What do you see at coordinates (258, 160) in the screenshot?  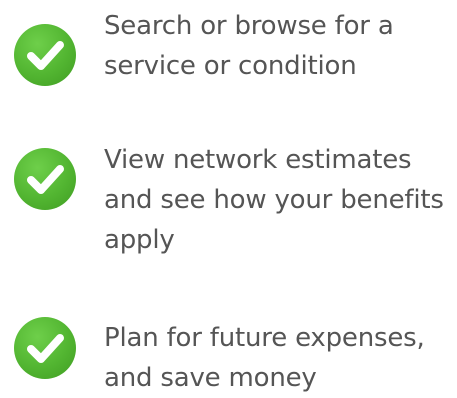 I see `benefit-text-line: View network estimates` at bounding box center [258, 160].